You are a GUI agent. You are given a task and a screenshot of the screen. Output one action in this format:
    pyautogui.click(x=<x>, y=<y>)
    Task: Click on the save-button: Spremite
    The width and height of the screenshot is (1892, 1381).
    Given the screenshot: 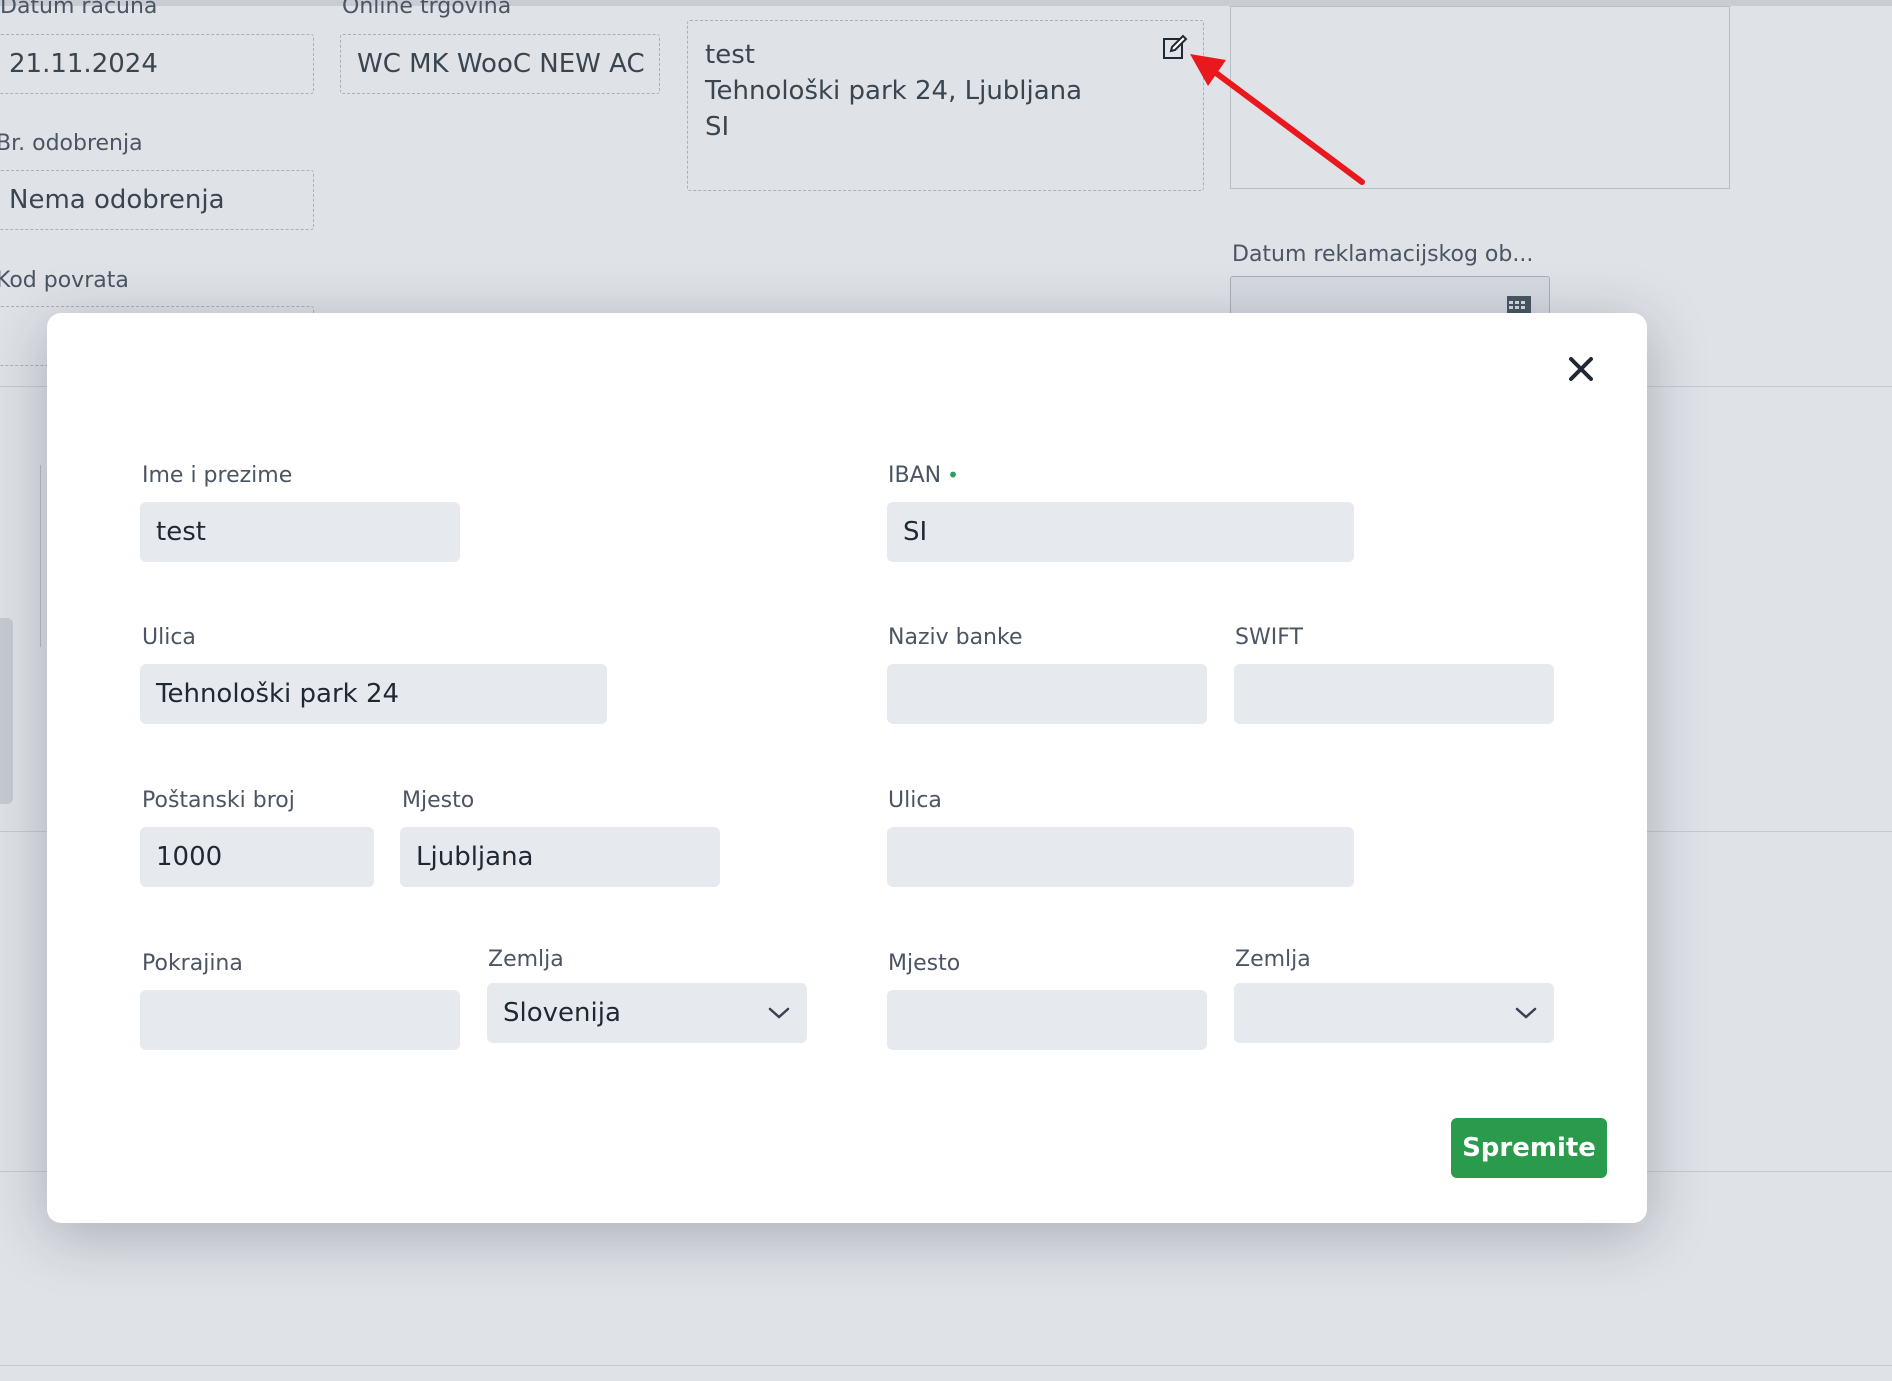 What is the action you would take?
    pyautogui.click(x=1529, y=1148)
    